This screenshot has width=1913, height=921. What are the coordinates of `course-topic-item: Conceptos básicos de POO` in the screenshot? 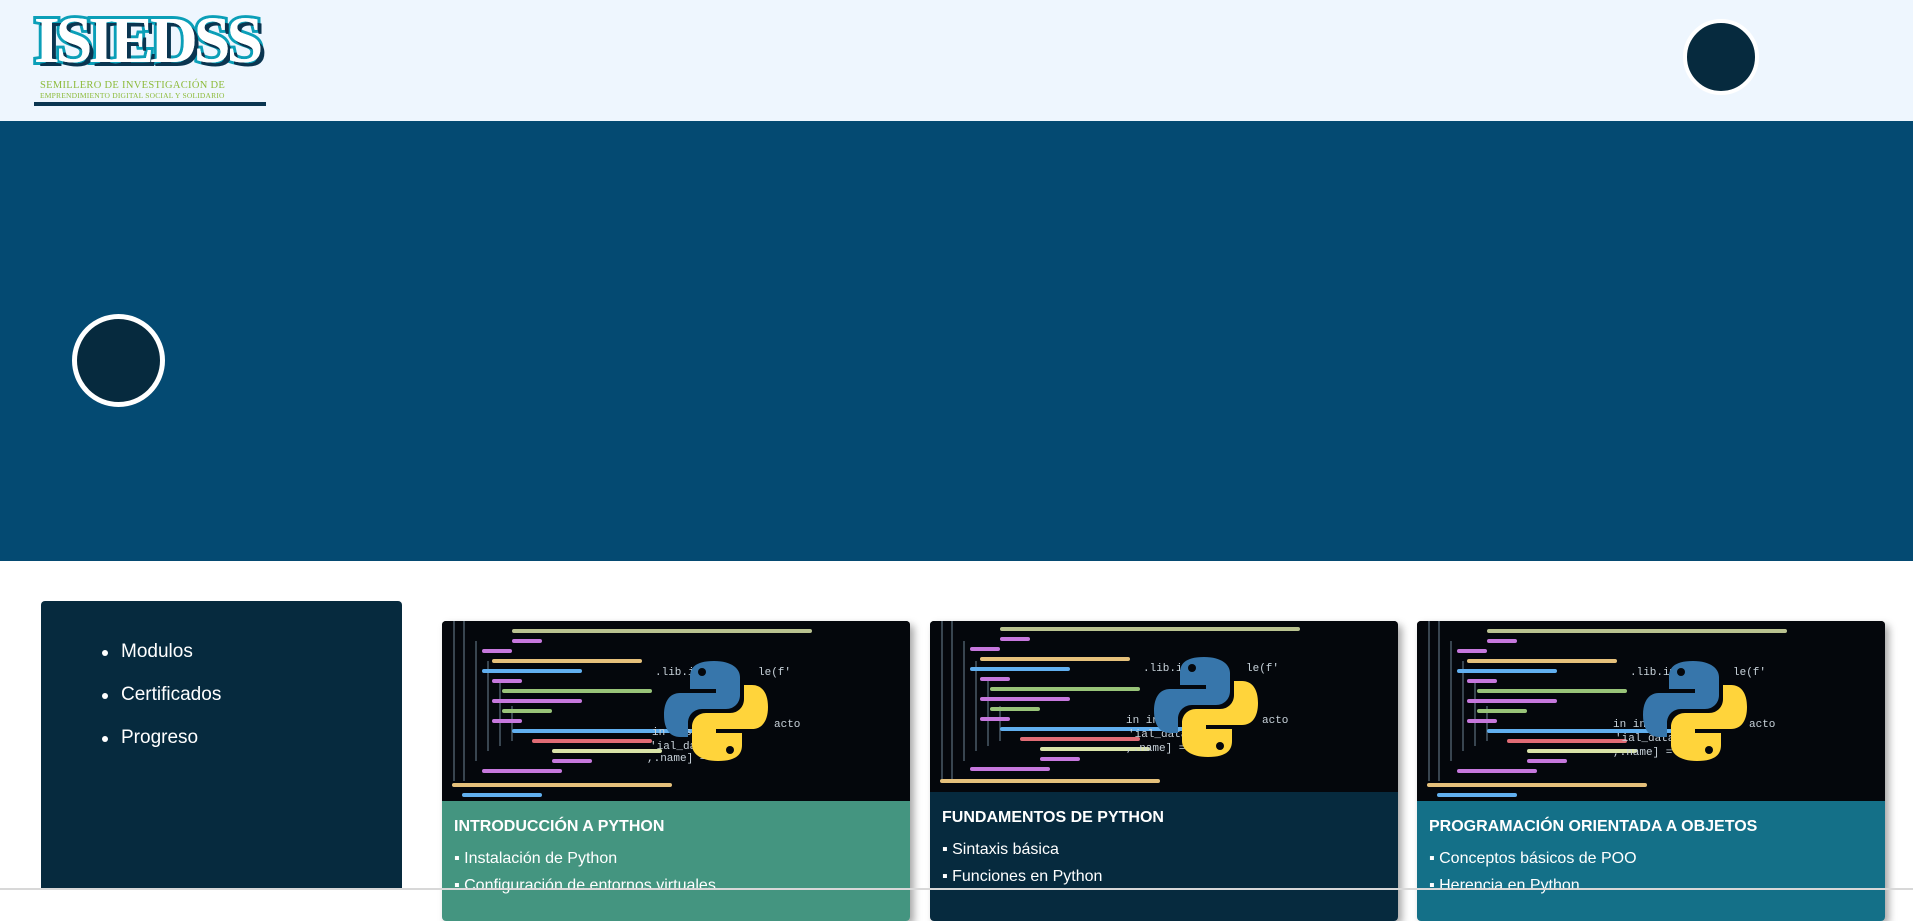 It's located at (1651, 854).